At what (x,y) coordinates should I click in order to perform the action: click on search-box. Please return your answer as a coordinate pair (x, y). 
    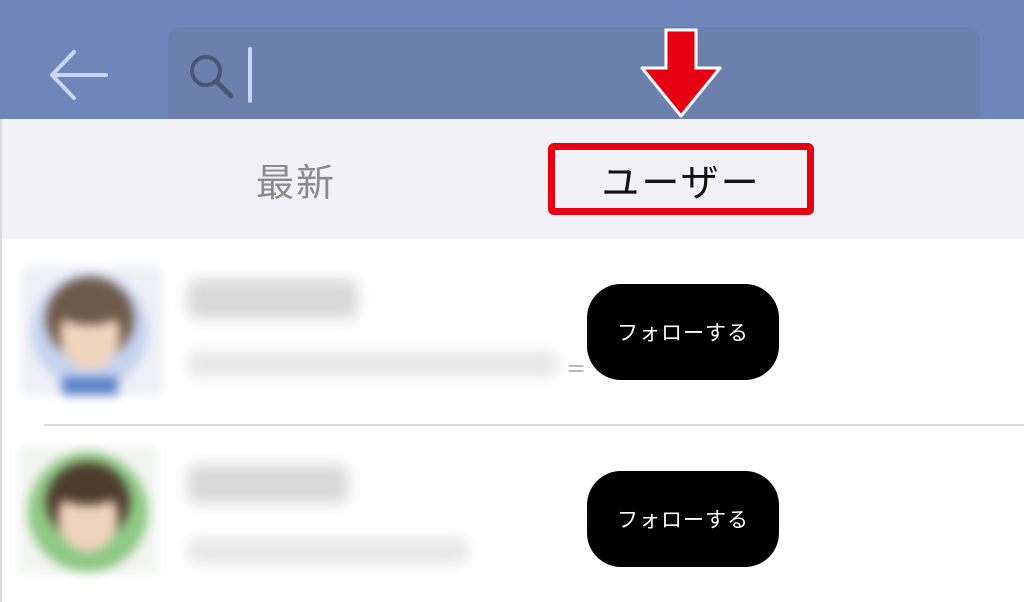
    Looking at the image, I should click on (574, 73).